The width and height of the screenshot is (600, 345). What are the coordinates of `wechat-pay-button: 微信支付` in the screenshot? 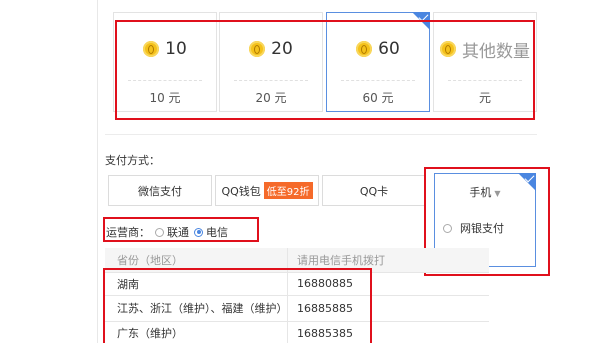 It's located at (160, 190).